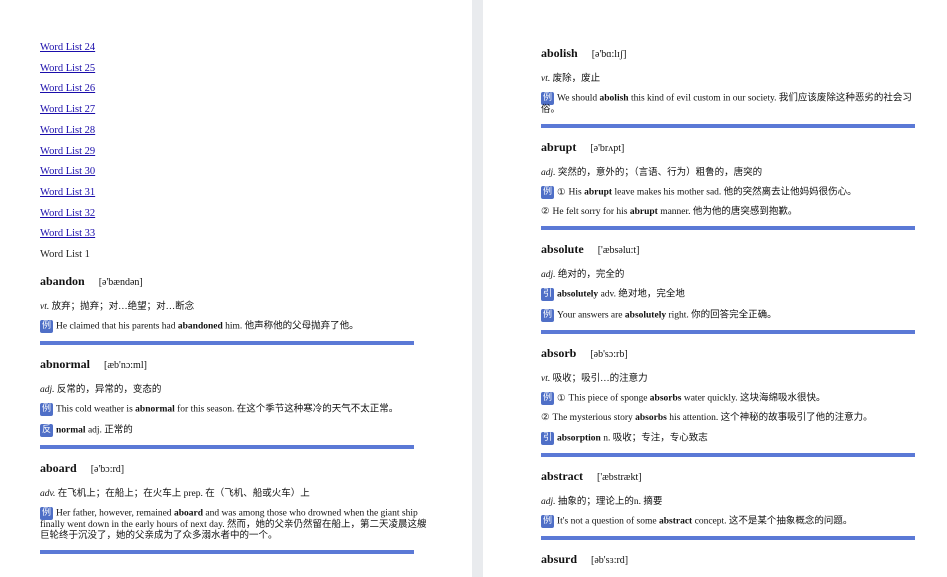  What do you see at coordinates (609, 54) in the screenshot?
I see `phonetic: [ə'bɑ:lɪʃ]` at bounding box center [609, 54].